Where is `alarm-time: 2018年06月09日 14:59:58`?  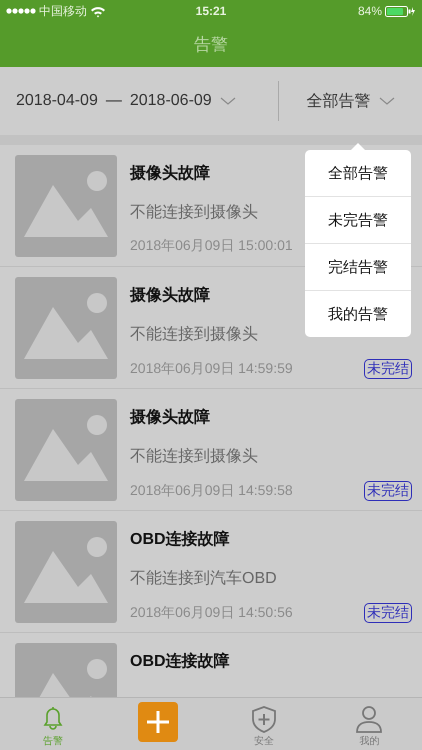
alarm-time: 2018年06月09日 14:59:58 is located at coordinates (211, 491).